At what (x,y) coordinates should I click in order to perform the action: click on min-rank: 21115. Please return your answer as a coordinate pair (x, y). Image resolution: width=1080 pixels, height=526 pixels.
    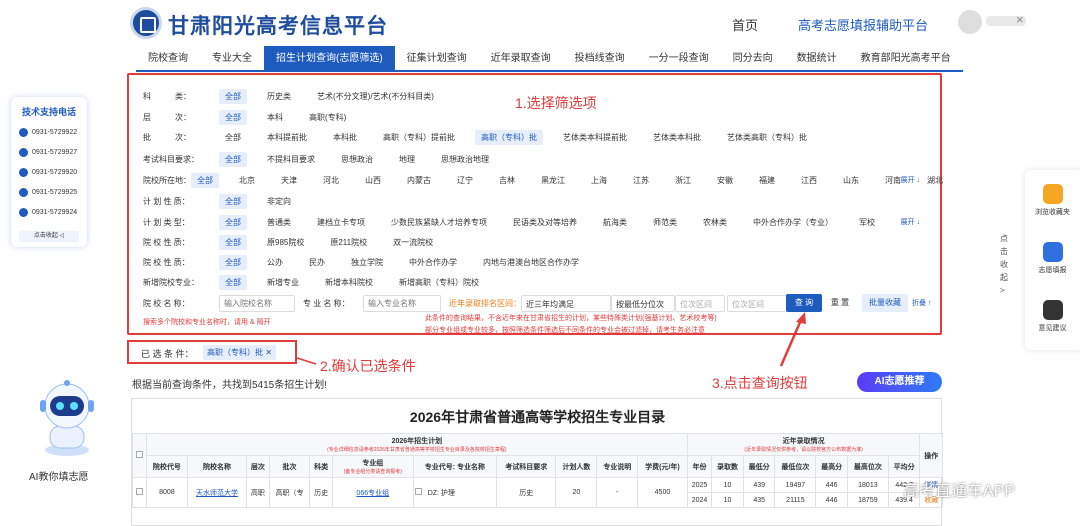
    Looking at the image, I should click on (795, 500).